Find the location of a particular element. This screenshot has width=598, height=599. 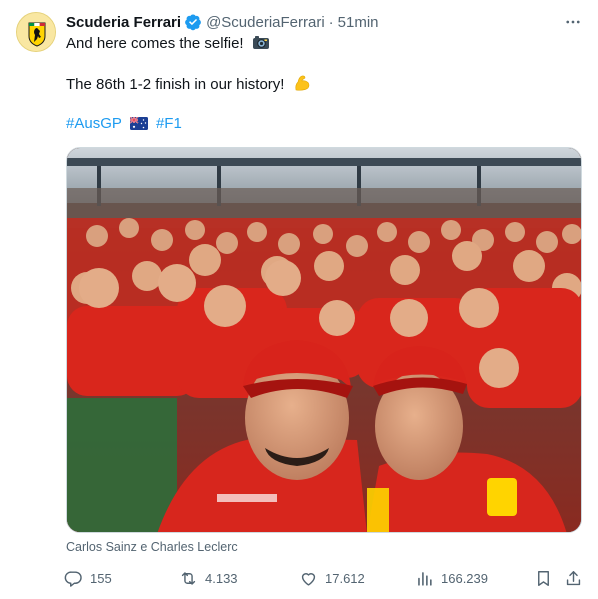

avatar is located at coordinates (36, 32).